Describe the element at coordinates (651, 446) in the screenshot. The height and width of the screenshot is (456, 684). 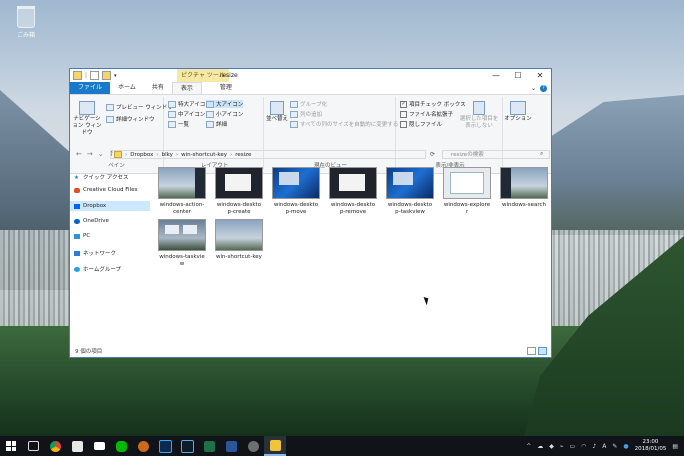
I see `clock: 23:00 2018/01/05` at that location.